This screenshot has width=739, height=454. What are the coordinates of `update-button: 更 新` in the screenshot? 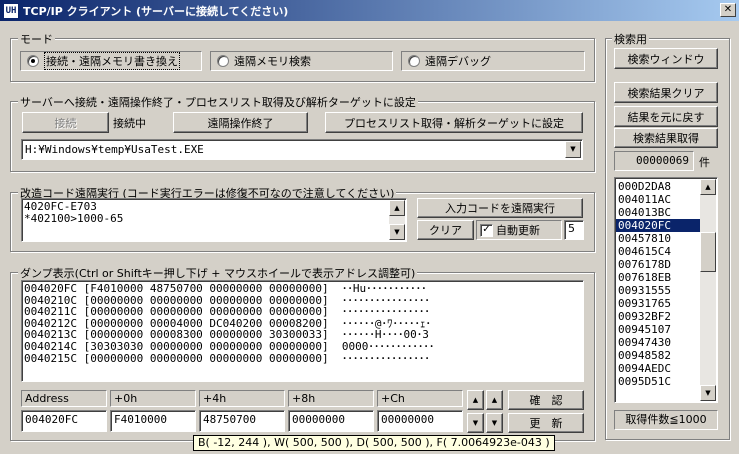 It's located at (546, 423).